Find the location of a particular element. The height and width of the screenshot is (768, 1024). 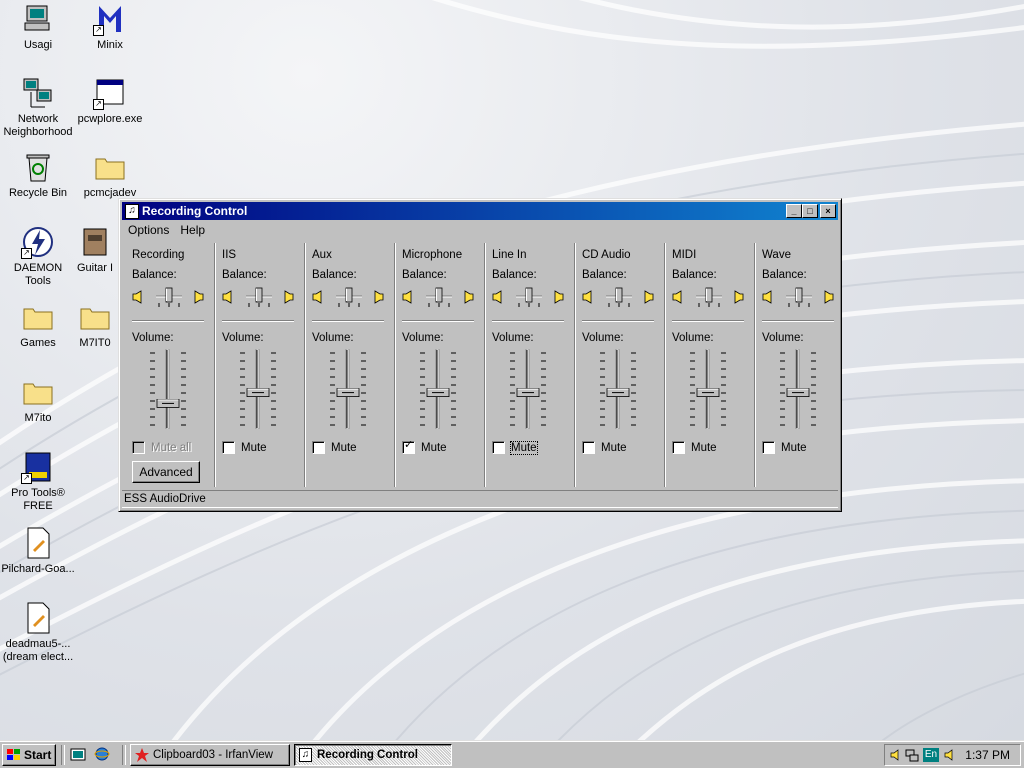

desktop-icon-usagi: Usagi is located at coordinates (38, 27).